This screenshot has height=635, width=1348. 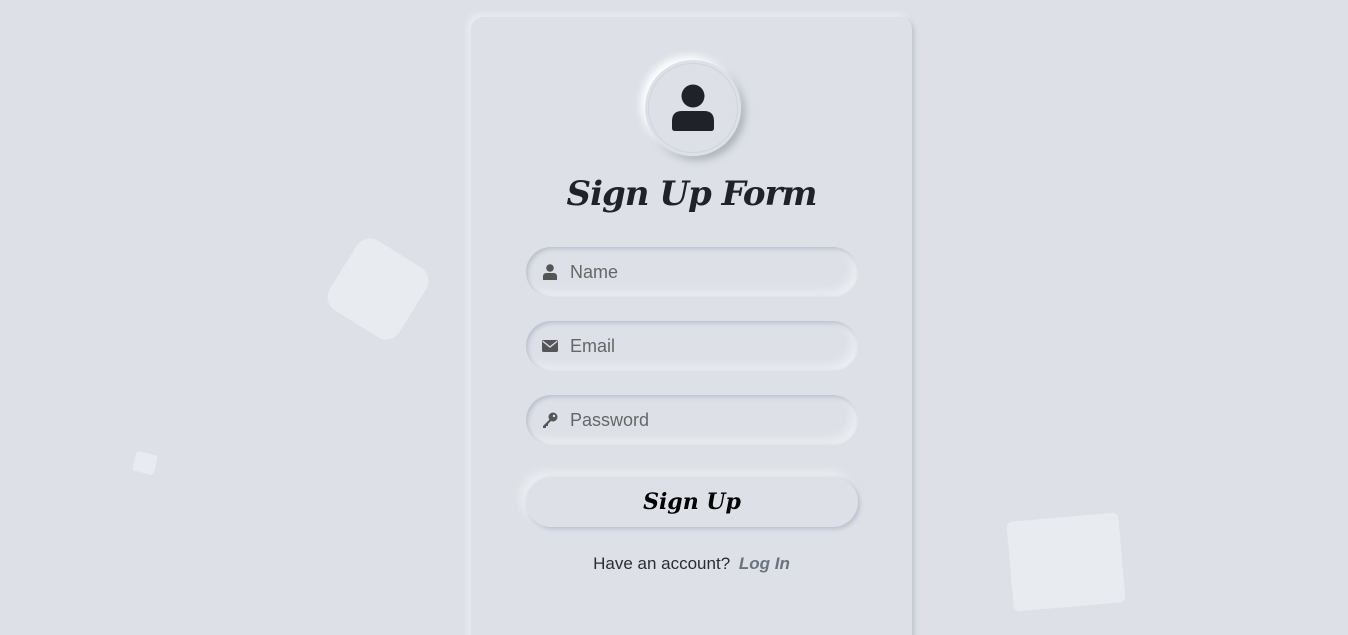 What do you see at coordinates (764, 563) in the screenshot?
I see `login-link: Log In` at bounding box center [764, 563].